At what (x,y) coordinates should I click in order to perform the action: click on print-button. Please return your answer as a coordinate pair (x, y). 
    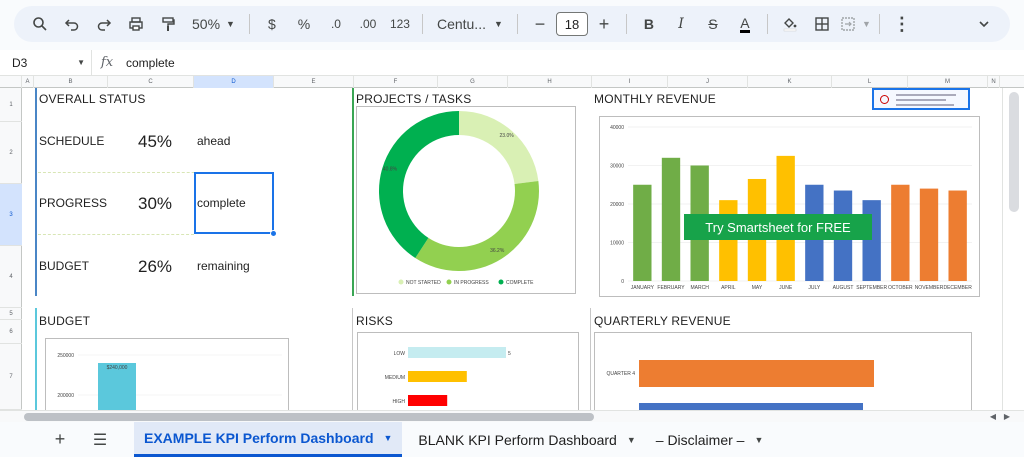
    Looking at the image, I should click on (136, 24).